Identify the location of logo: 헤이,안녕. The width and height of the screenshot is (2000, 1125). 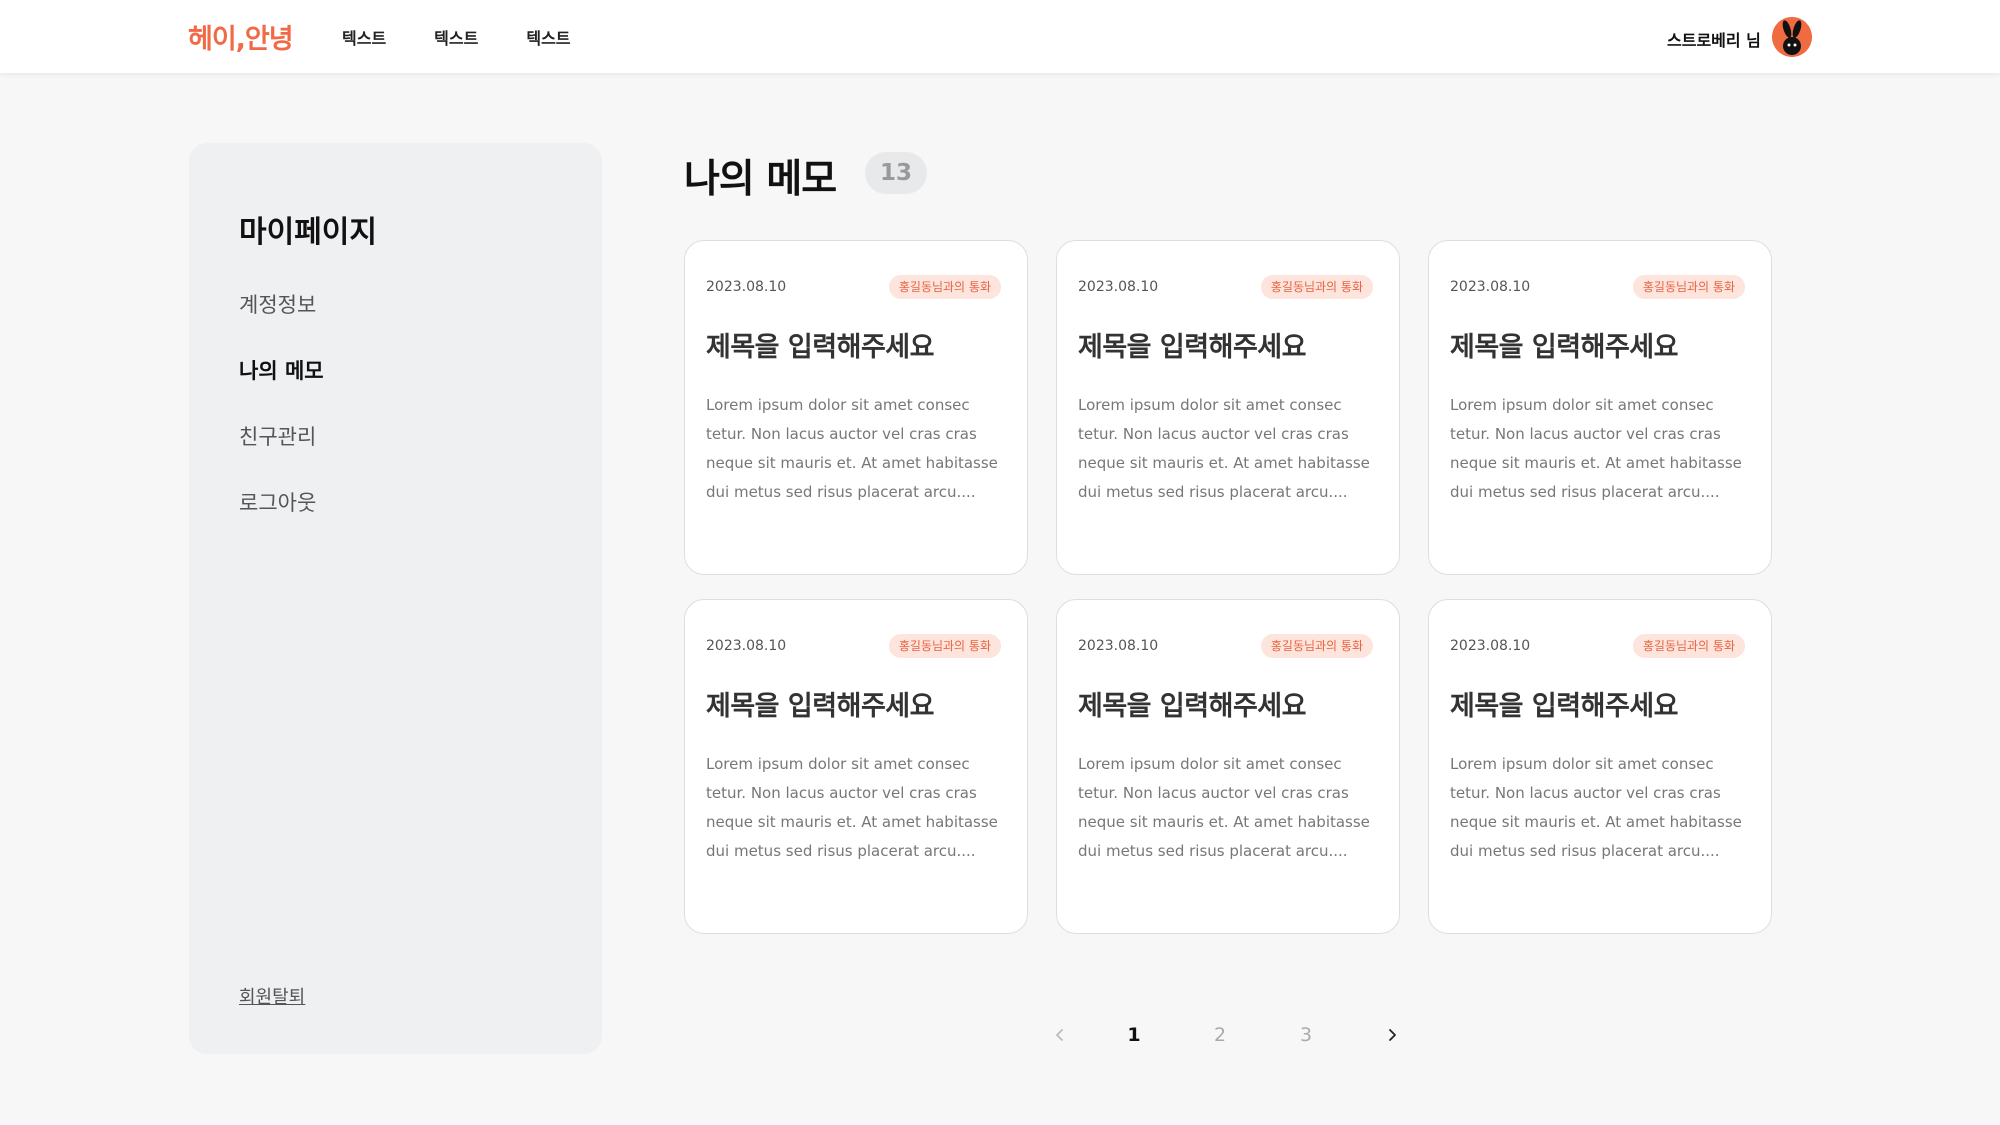
(241, 36).